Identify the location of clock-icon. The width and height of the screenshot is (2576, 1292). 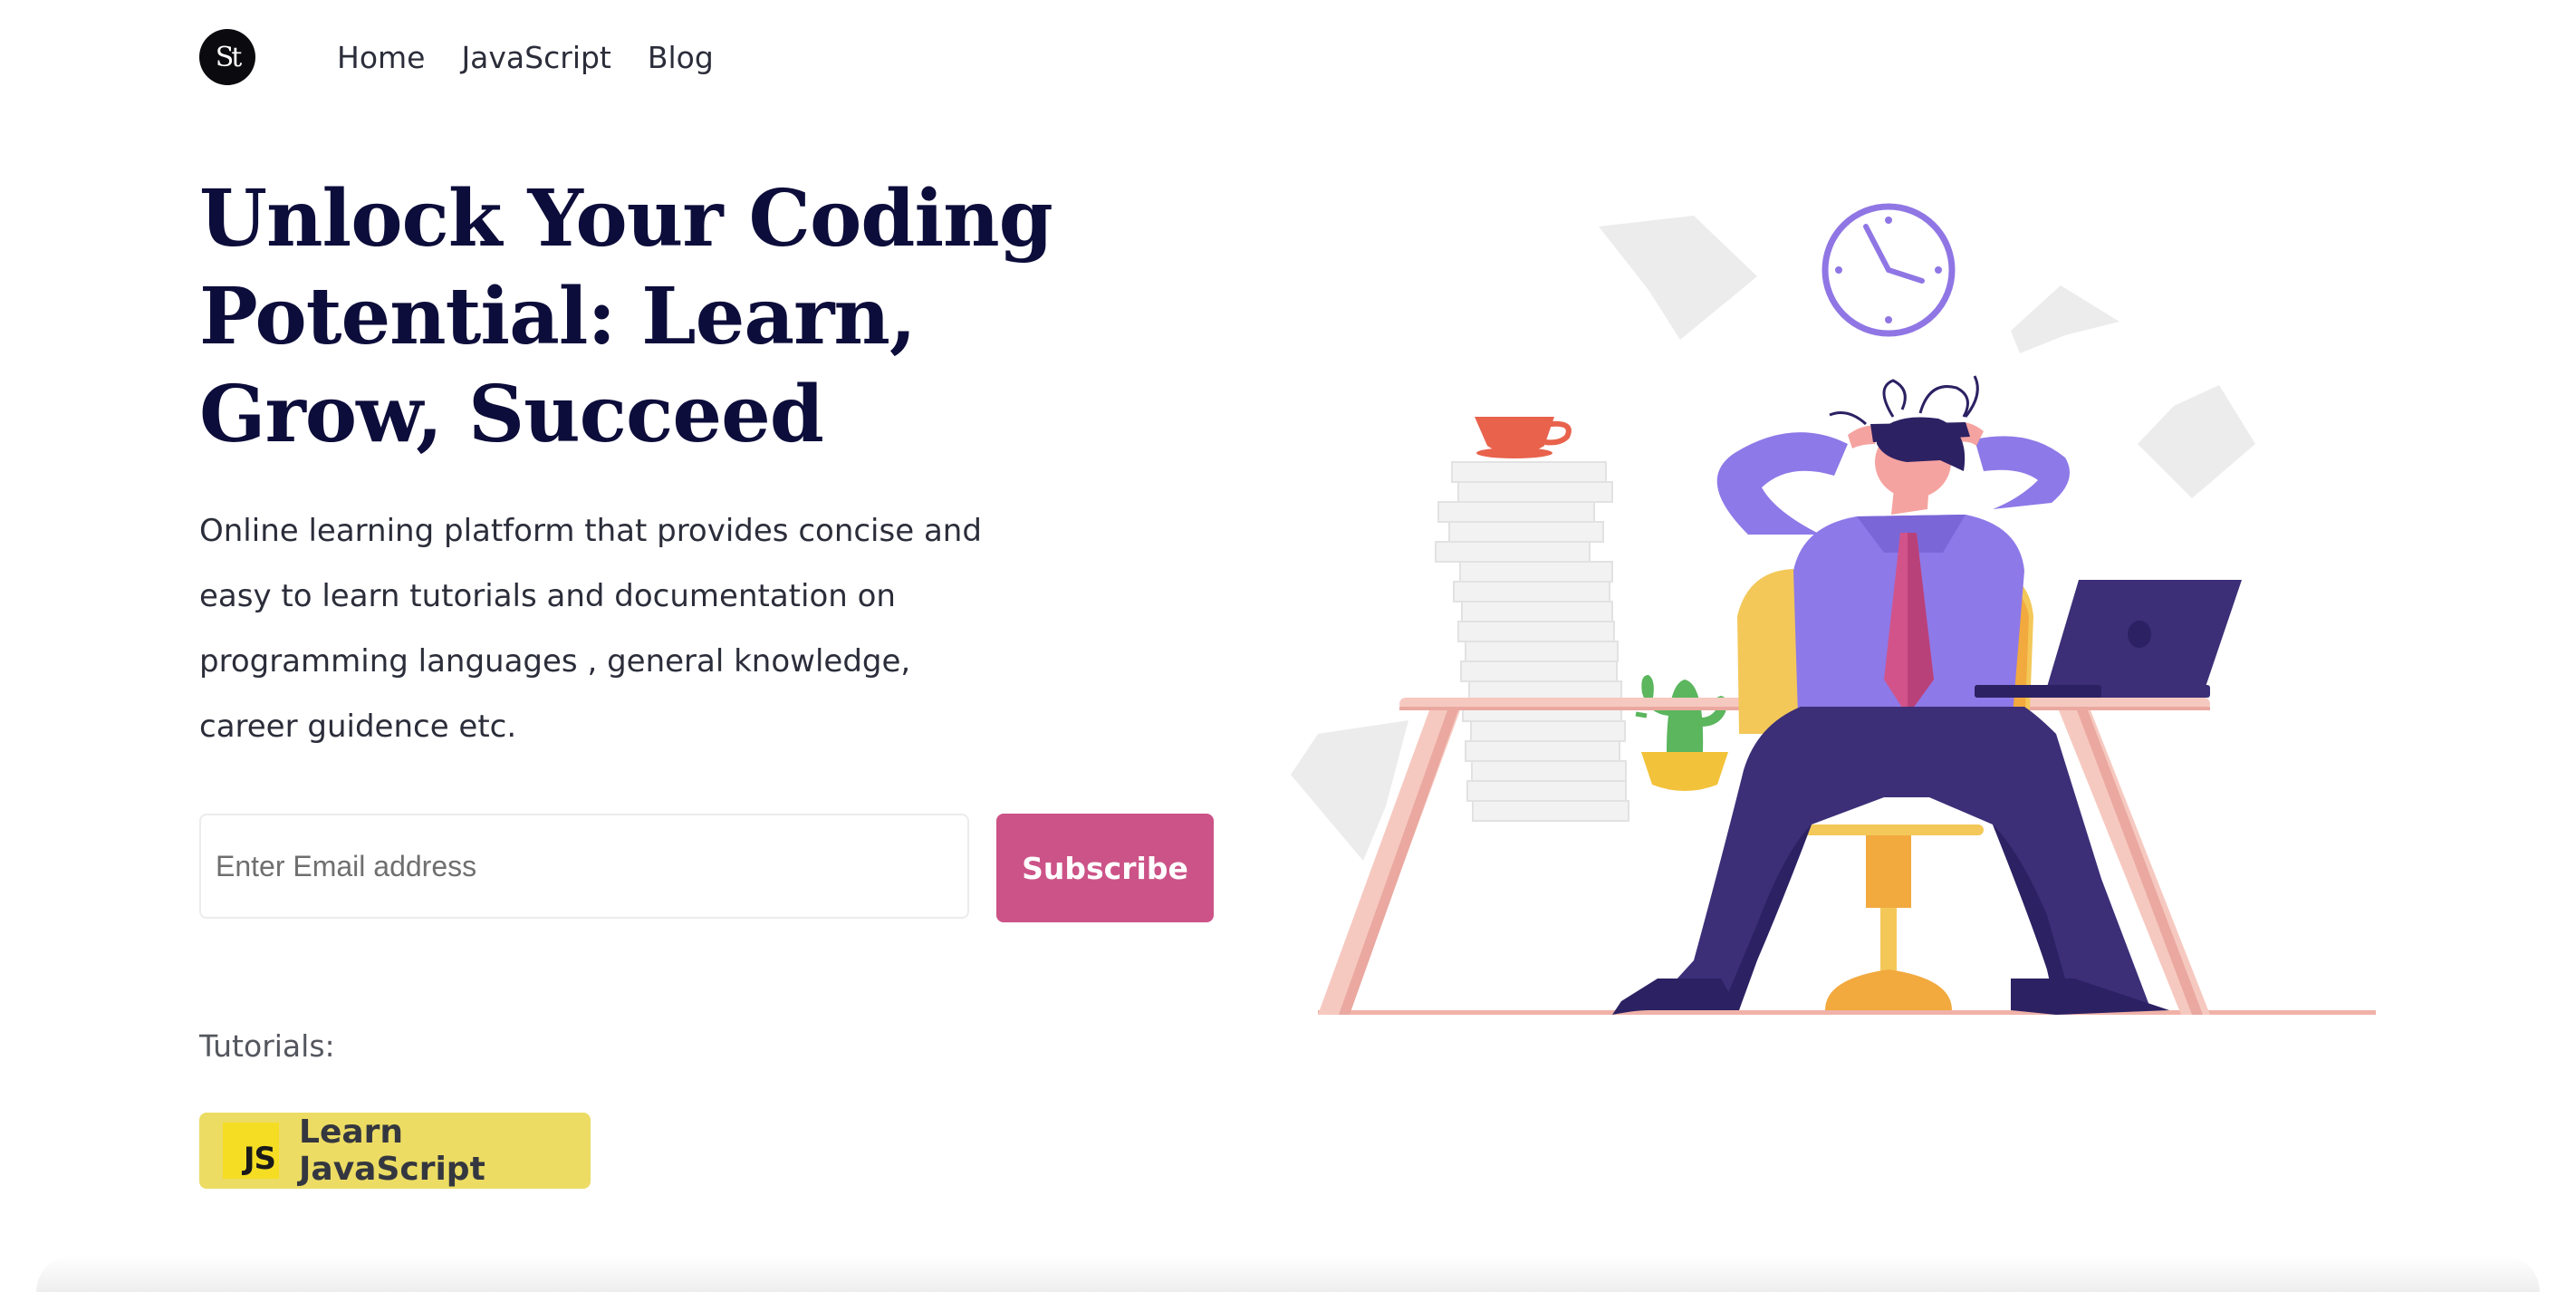
(1888, 270).